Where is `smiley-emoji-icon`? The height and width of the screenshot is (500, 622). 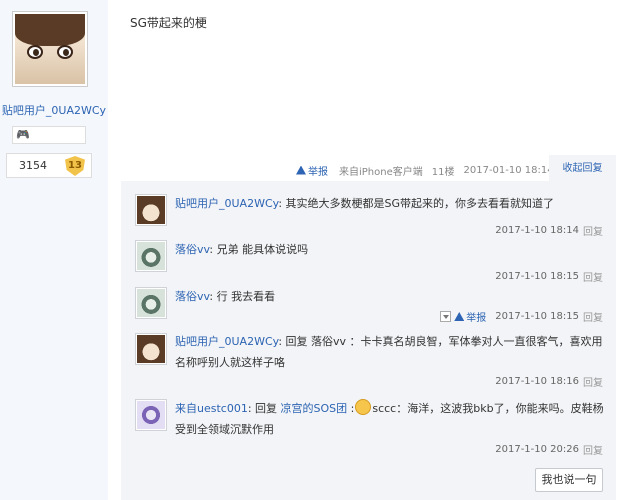
smiley-emoji-icon is located at coordinates (363, 407).